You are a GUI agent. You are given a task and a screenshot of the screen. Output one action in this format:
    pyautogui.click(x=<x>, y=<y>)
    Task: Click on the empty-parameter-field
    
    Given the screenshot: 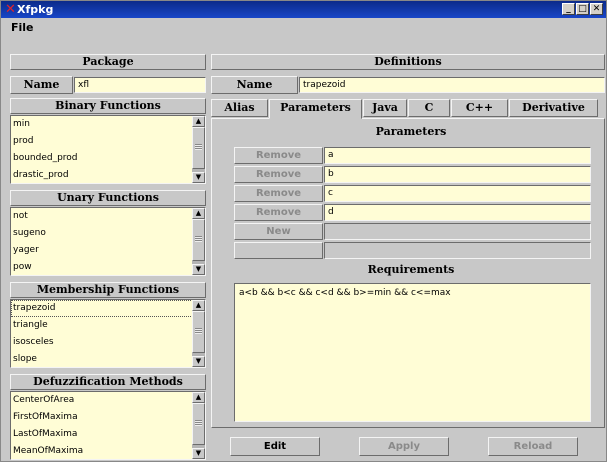 What is the action you would take?
    pyautogui.click(x=457, y=250)
    